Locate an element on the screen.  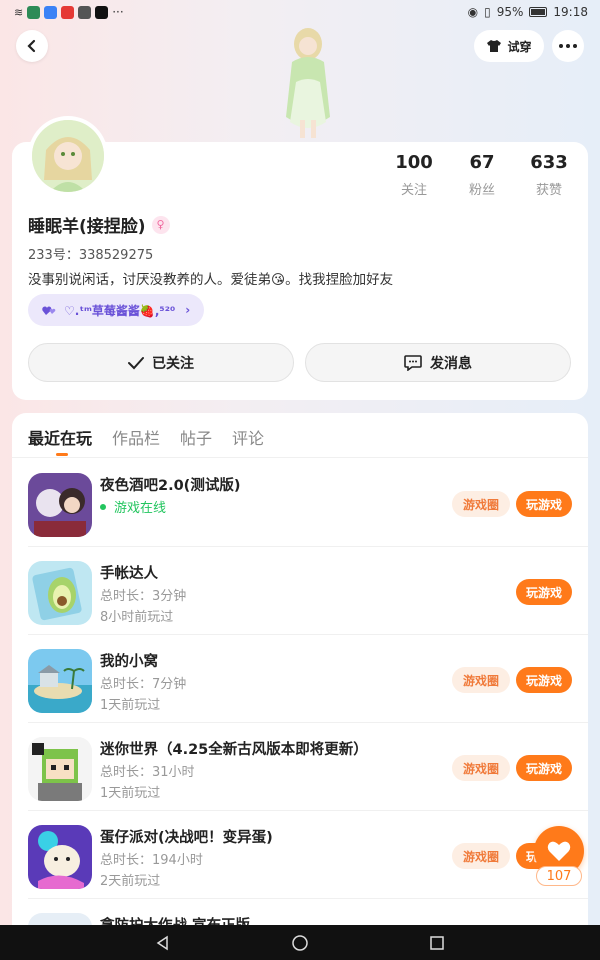
send-message-label: 发消息 is located at coordinates (451, 363).